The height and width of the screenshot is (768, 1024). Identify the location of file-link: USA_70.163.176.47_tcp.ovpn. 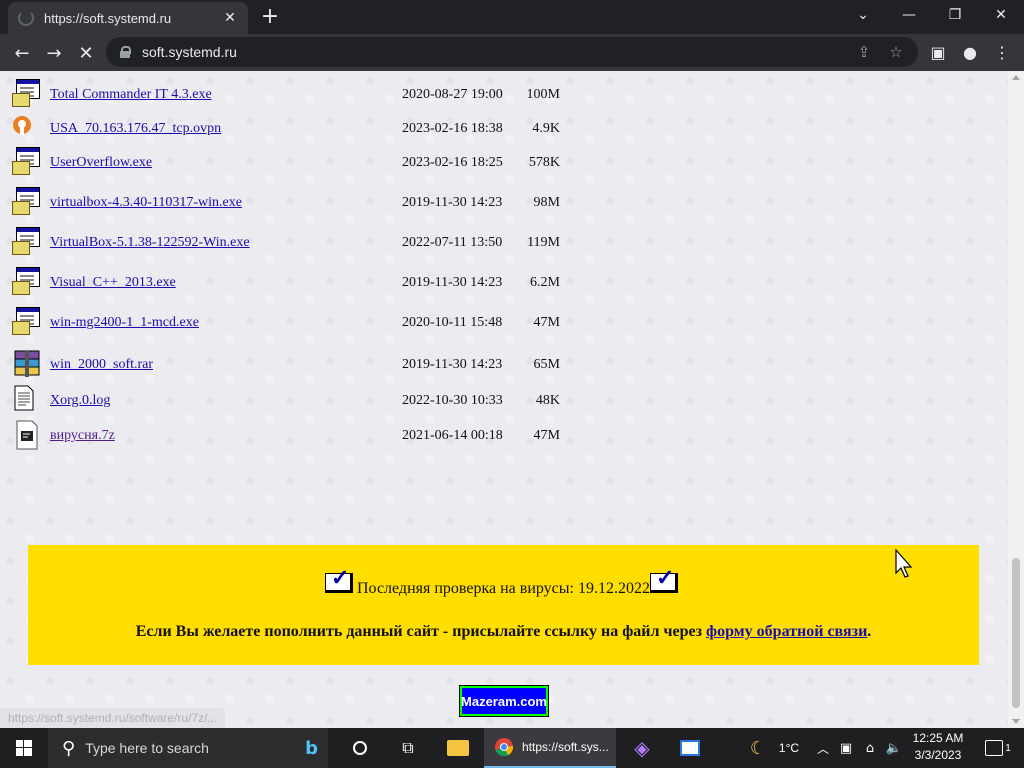
(135, 129).